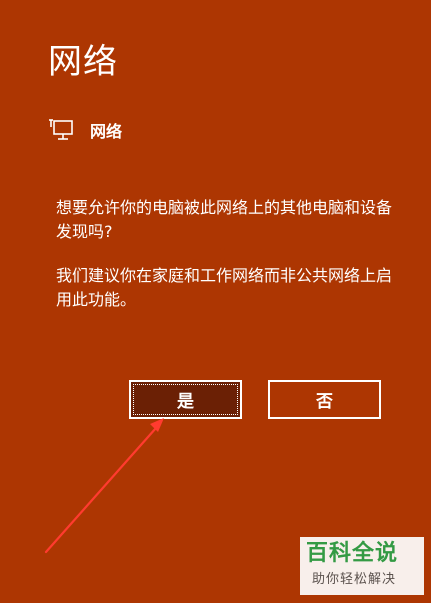  I want to click on panel-title: 网络, so click(83, 62).